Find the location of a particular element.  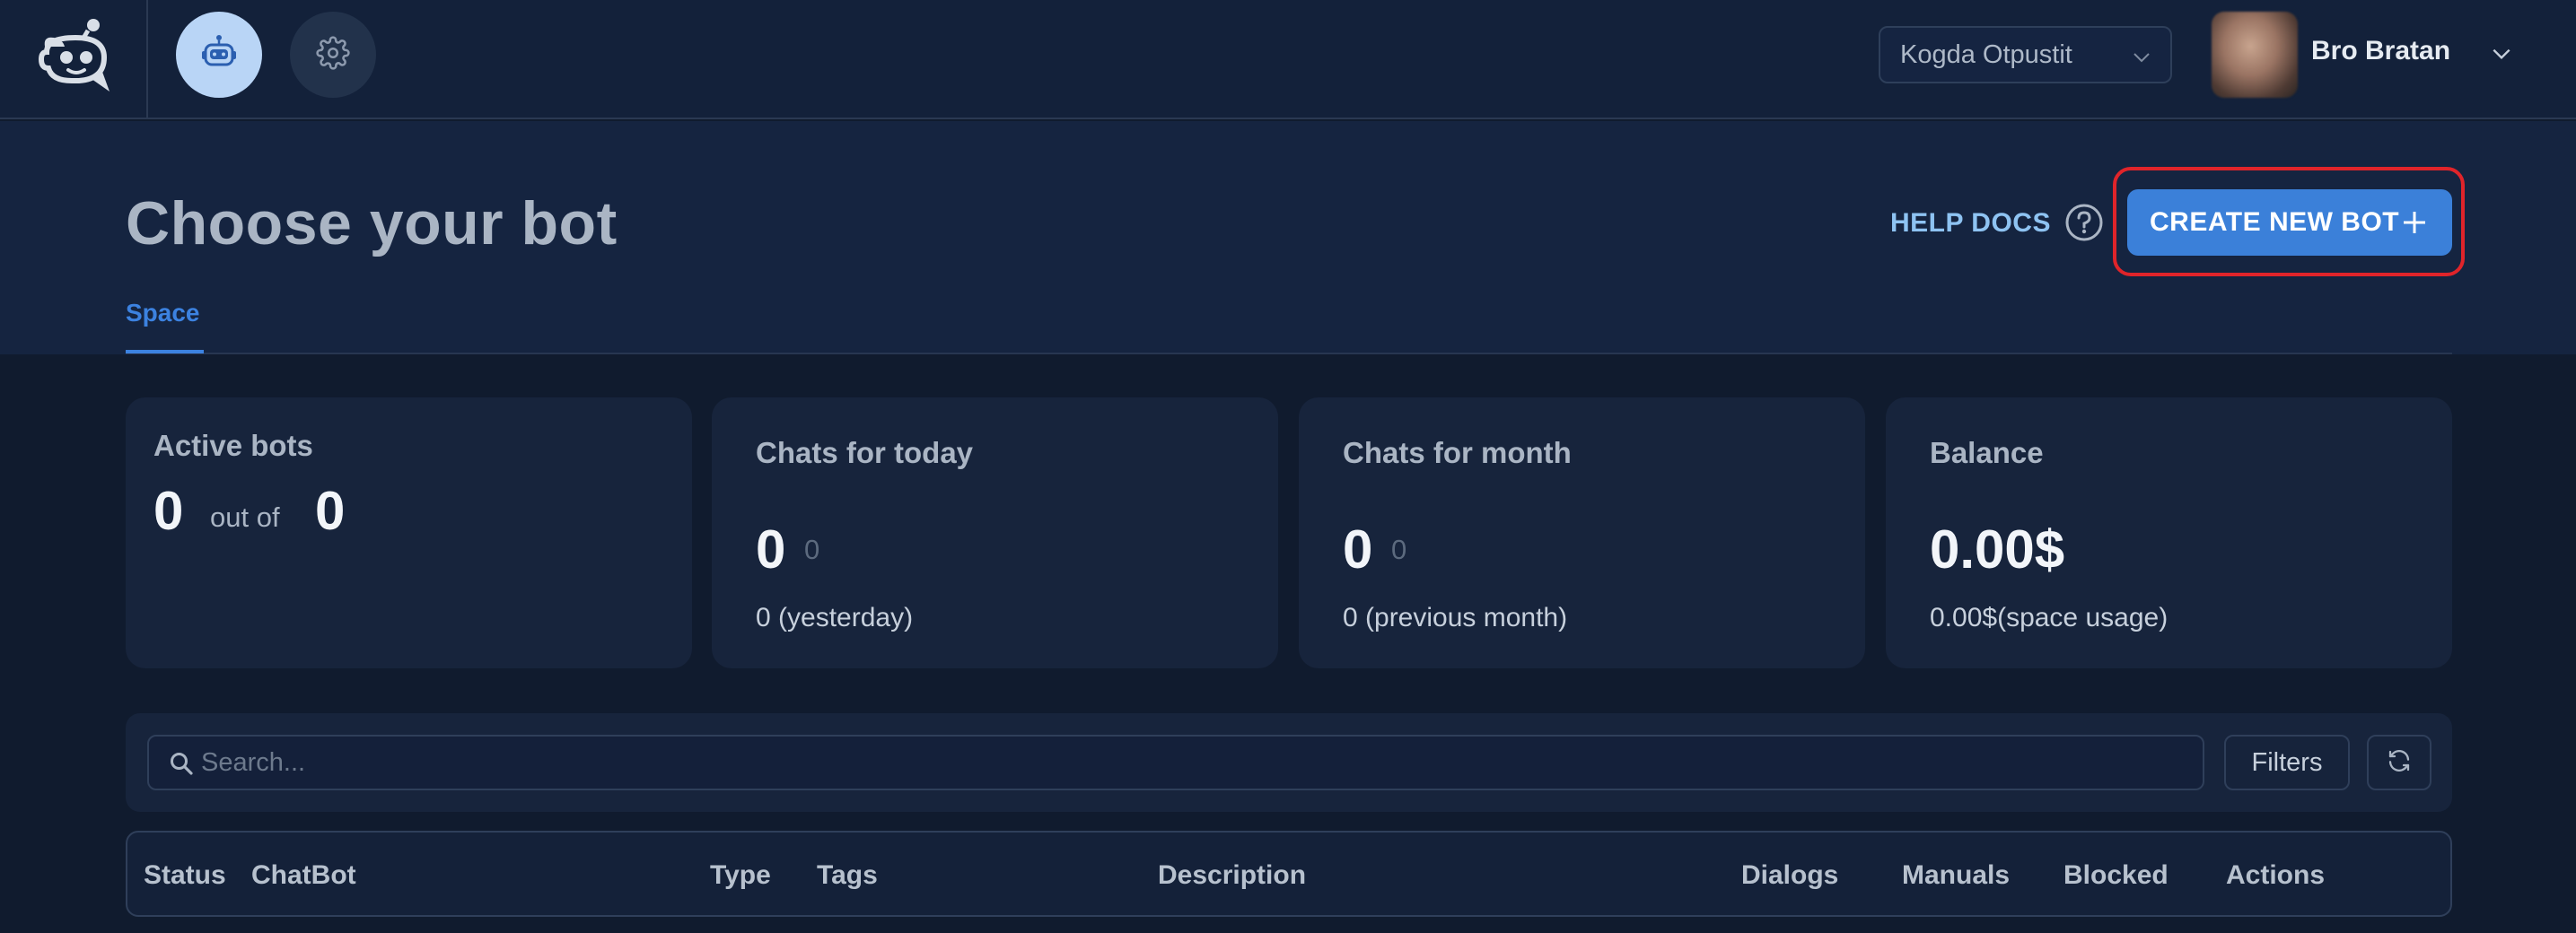

tab-divider is located at coordinates (1289, 353).